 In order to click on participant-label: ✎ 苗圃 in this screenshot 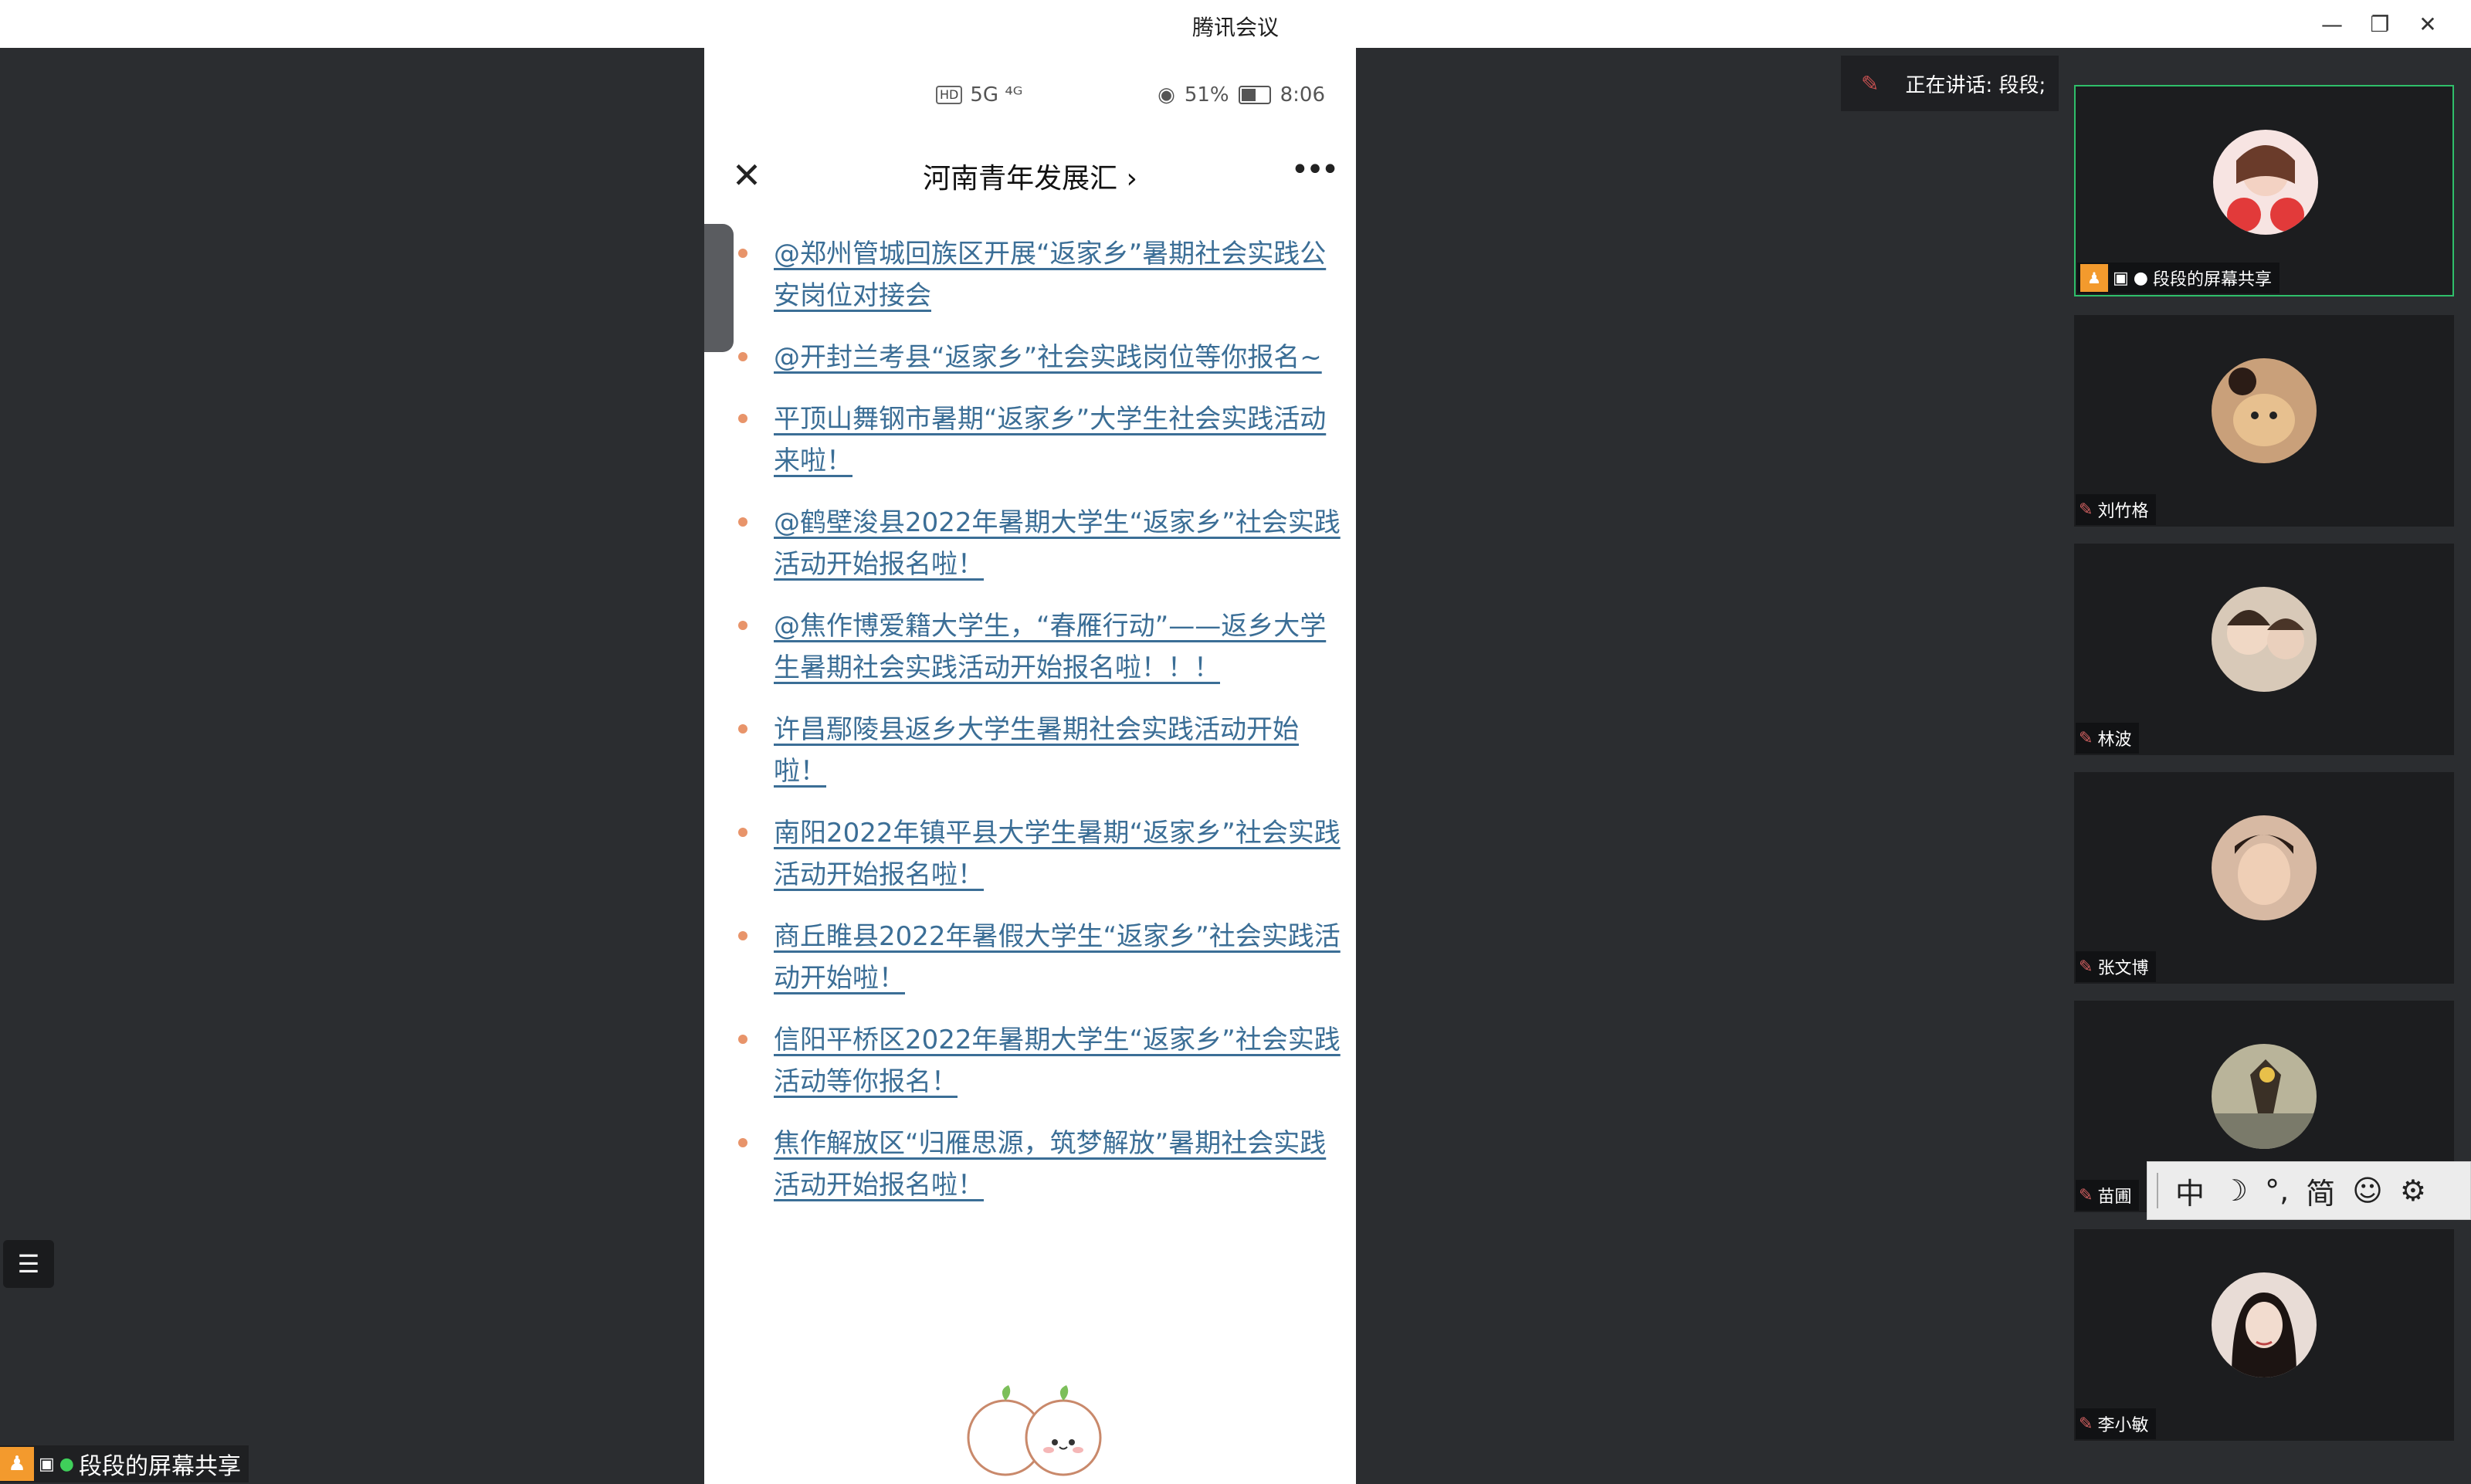, I will do `click(2108, 1195)`.